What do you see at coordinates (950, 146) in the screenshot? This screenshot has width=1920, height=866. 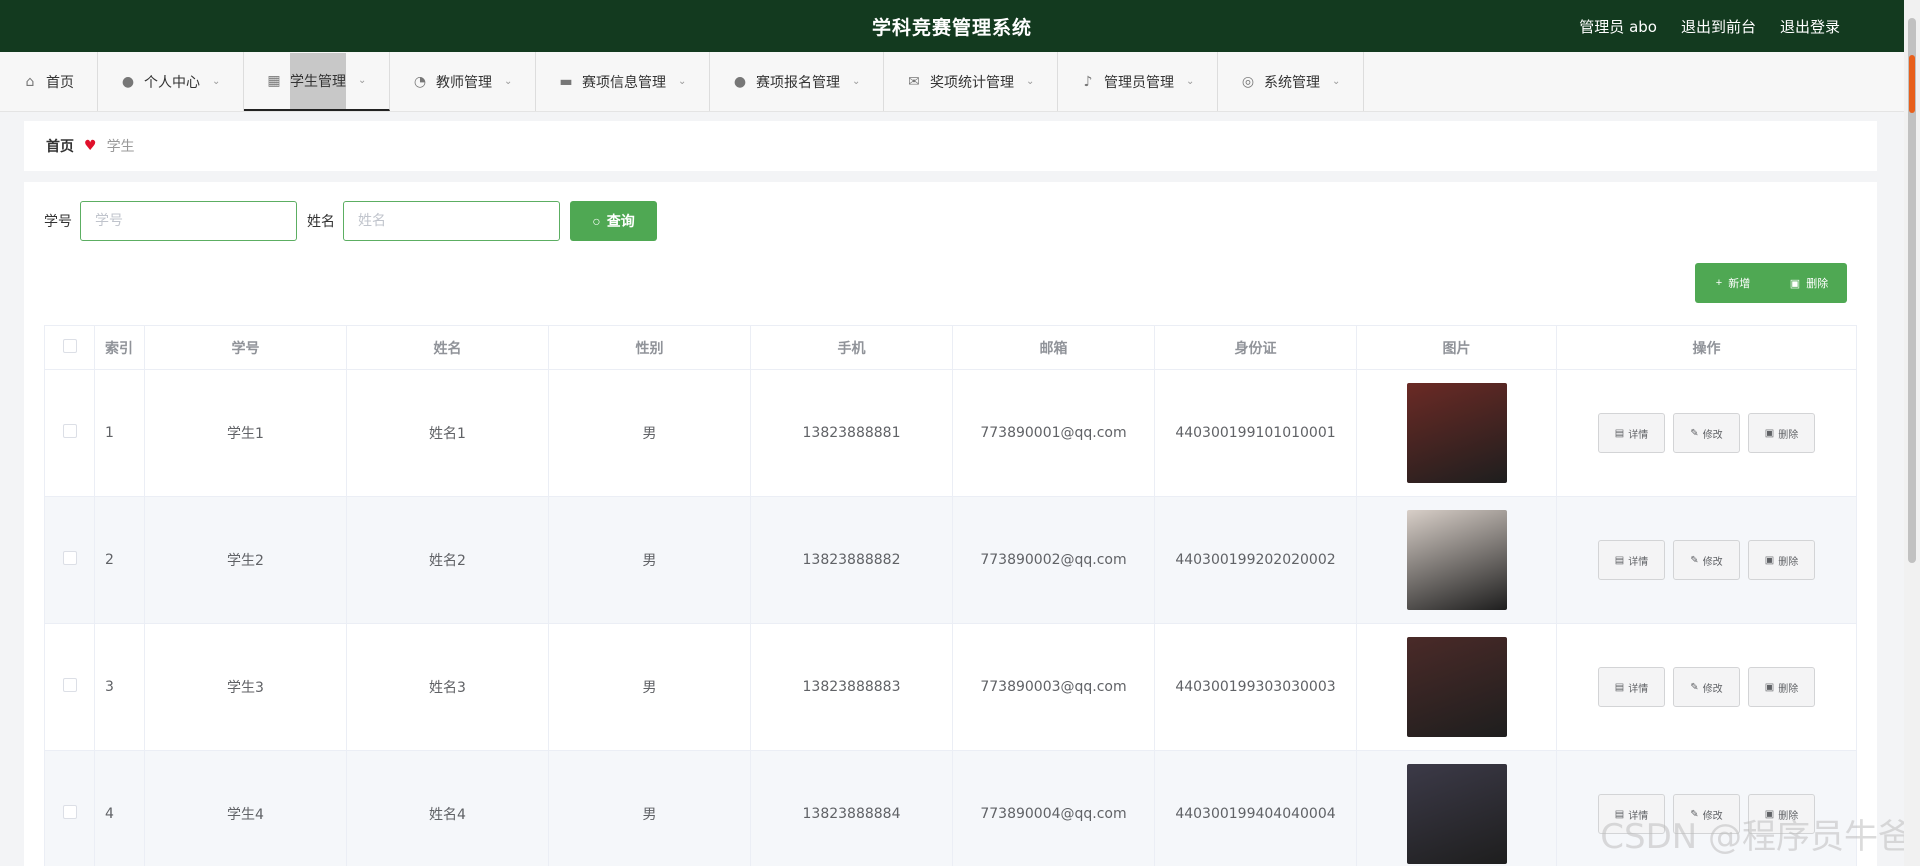 I see `breadcrumb: 首页 ♥ 学生` at bounding box center [950, 146].